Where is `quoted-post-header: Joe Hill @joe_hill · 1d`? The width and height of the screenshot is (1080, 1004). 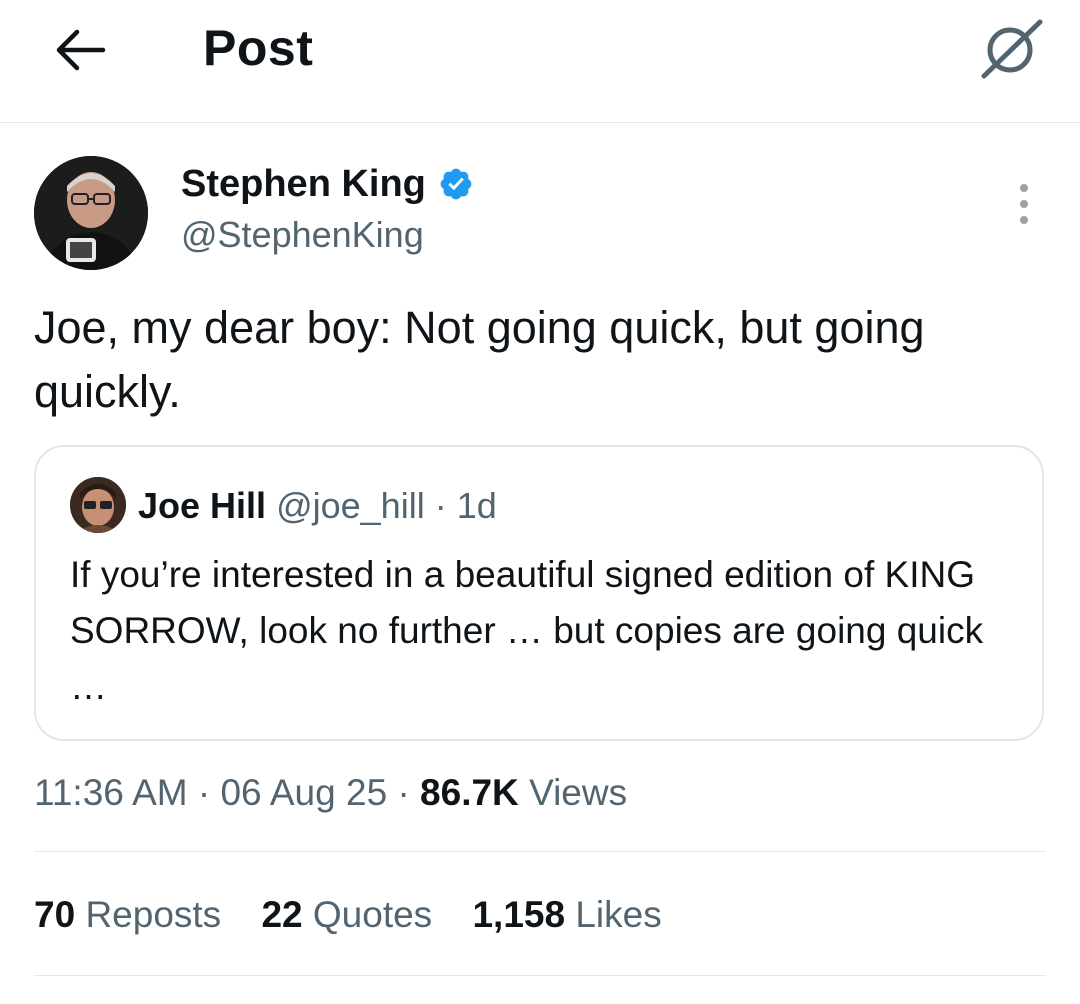 quoted-post-header: Joe Hill @joe_hill · 1d is located at coordinates (317, 506).